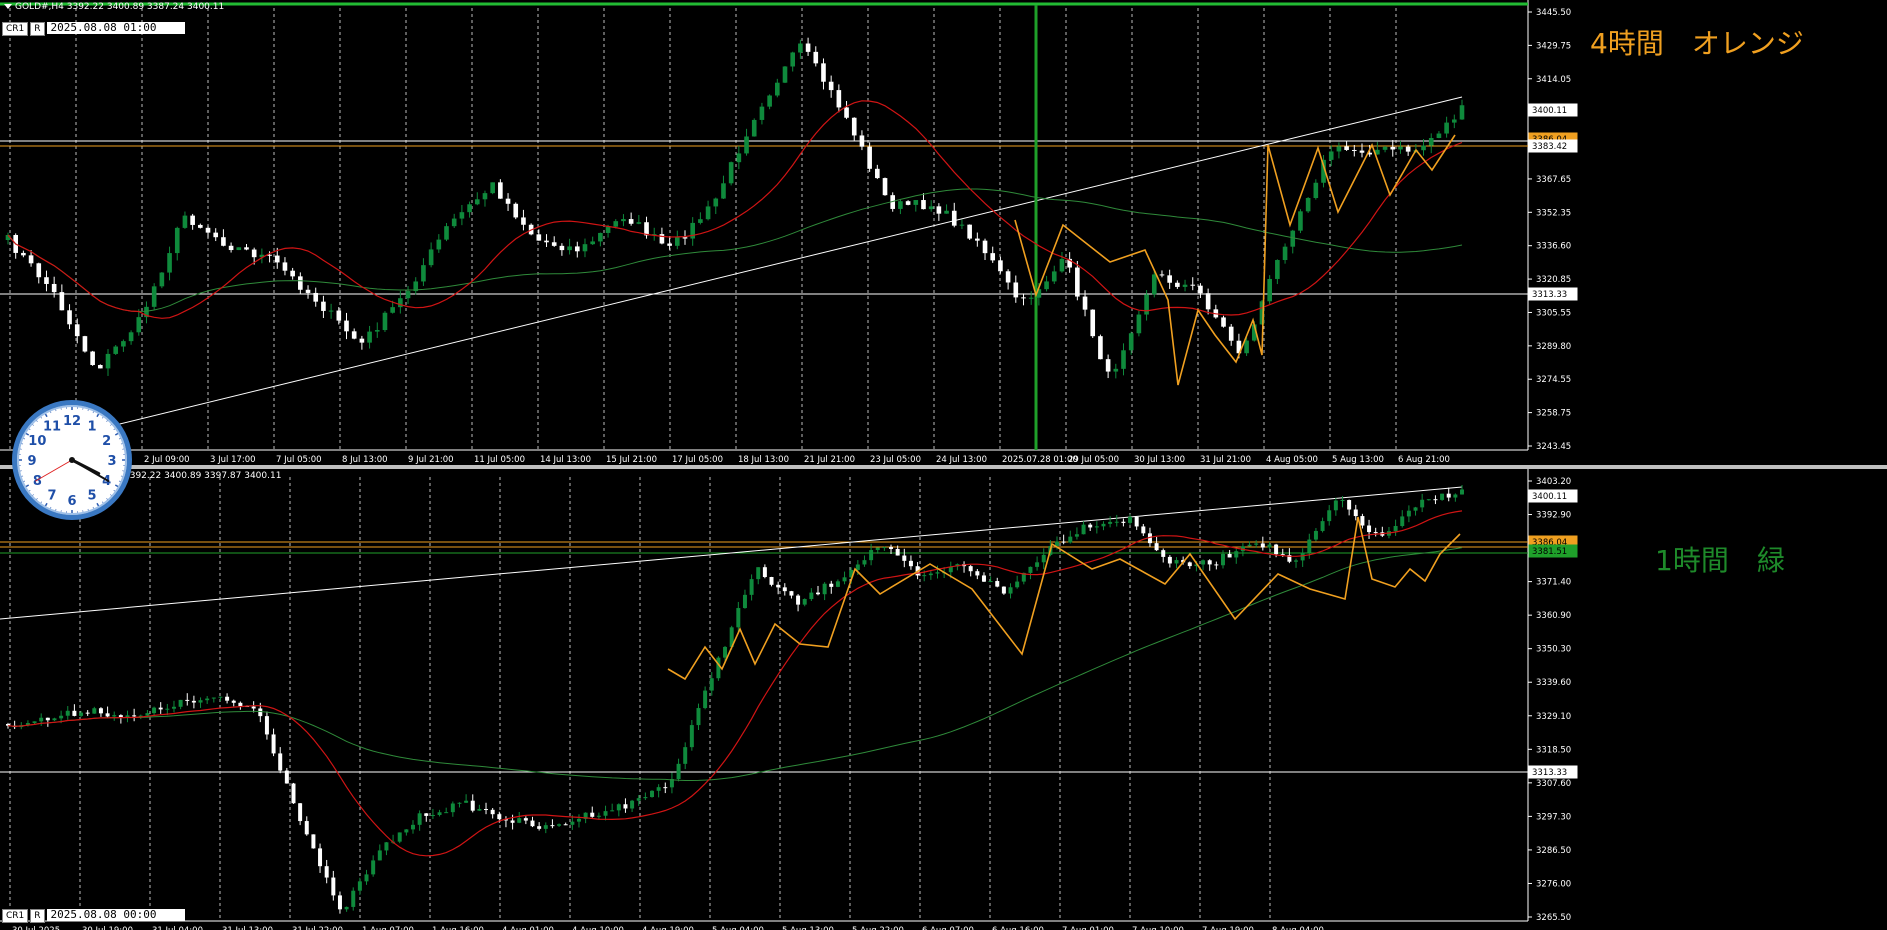 The height and width of the screenshot is (930, 1887). What do you see at coordinates (15, 916) in the screenshot?
I see `h1-cr1-button: CR1` at bounding box center [15, 916].